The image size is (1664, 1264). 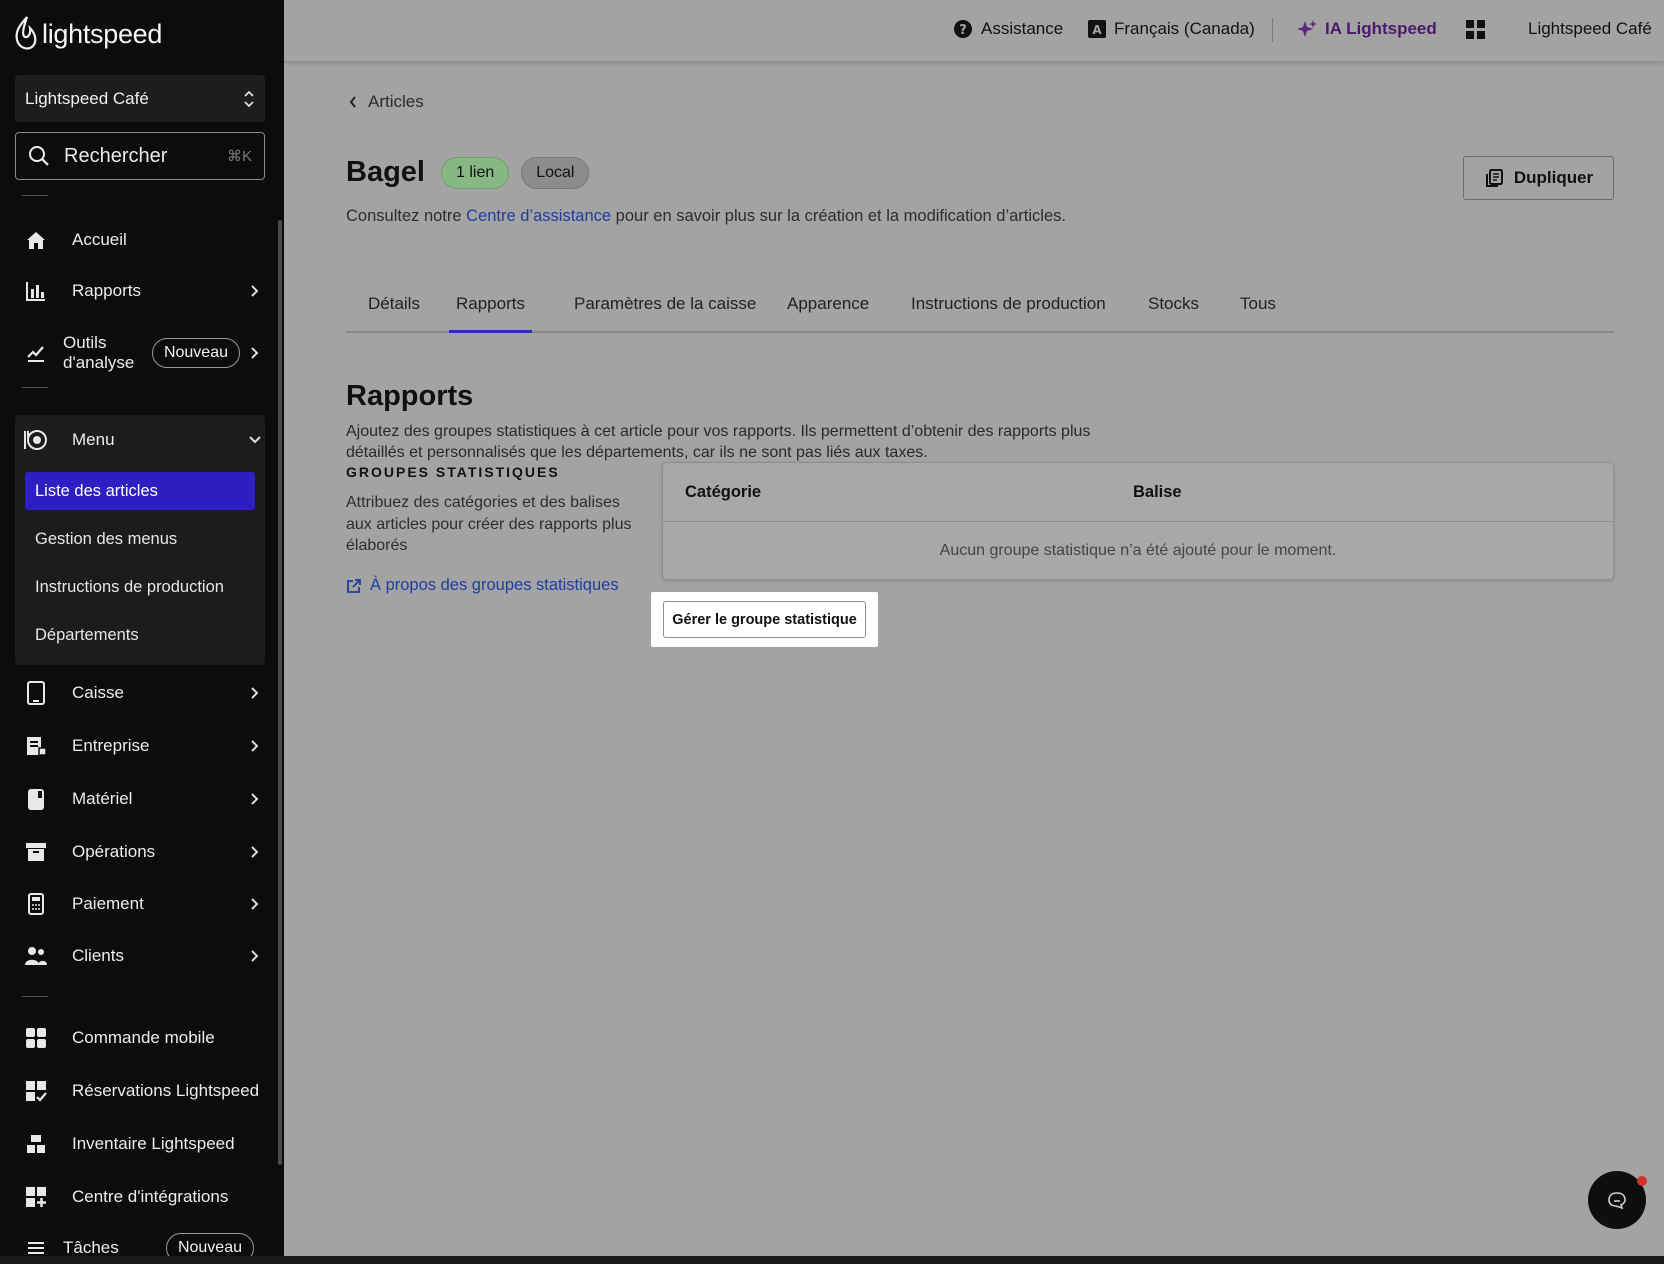 I want to click on chevron-down-icon, so click(x=255, y=440).